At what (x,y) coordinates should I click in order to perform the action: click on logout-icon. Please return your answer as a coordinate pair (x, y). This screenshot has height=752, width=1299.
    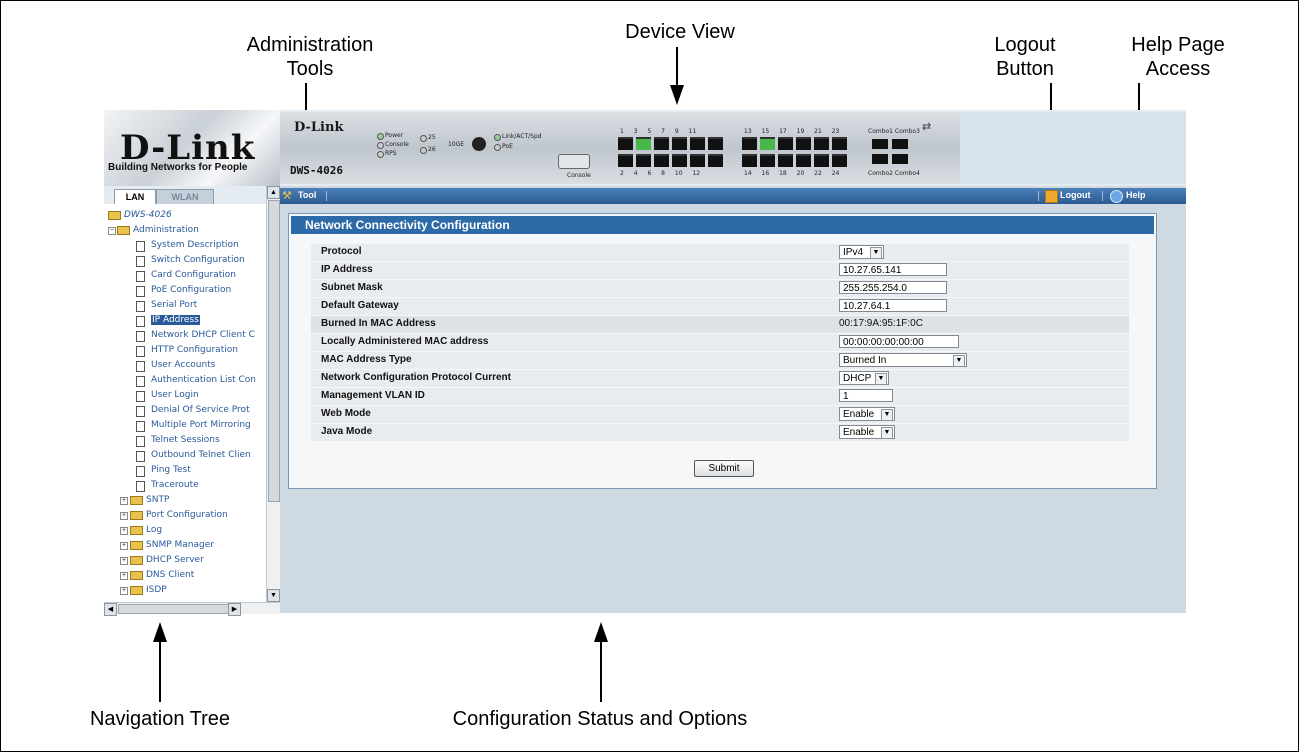
    Looking at the image, I should click on (1051, 196).